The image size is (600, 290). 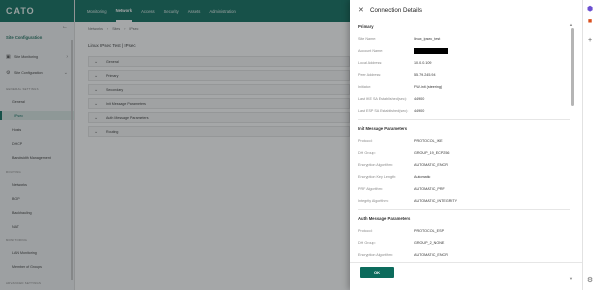 I want to click on settings-icon: ⚙, so click(x=590, y=280).